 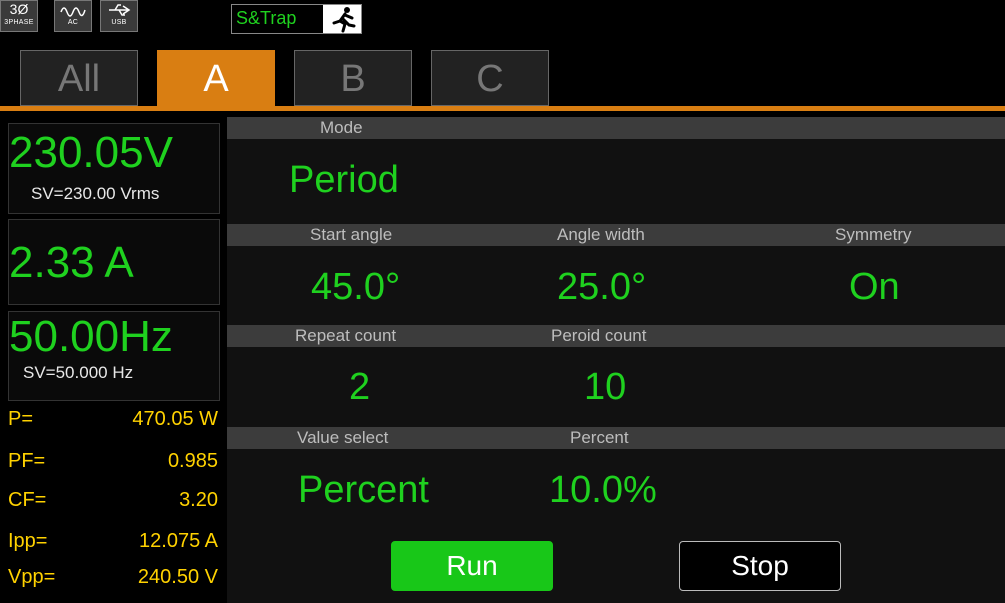 What do you see at coordinates (216, 78) in the screenshot?
I see `tab-a: A` at bounding box center [216, 78].